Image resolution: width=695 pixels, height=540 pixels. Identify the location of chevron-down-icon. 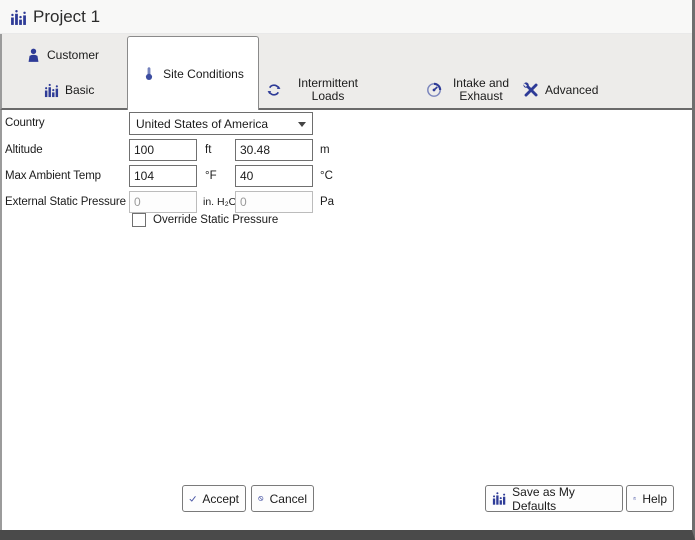
(302, 124).